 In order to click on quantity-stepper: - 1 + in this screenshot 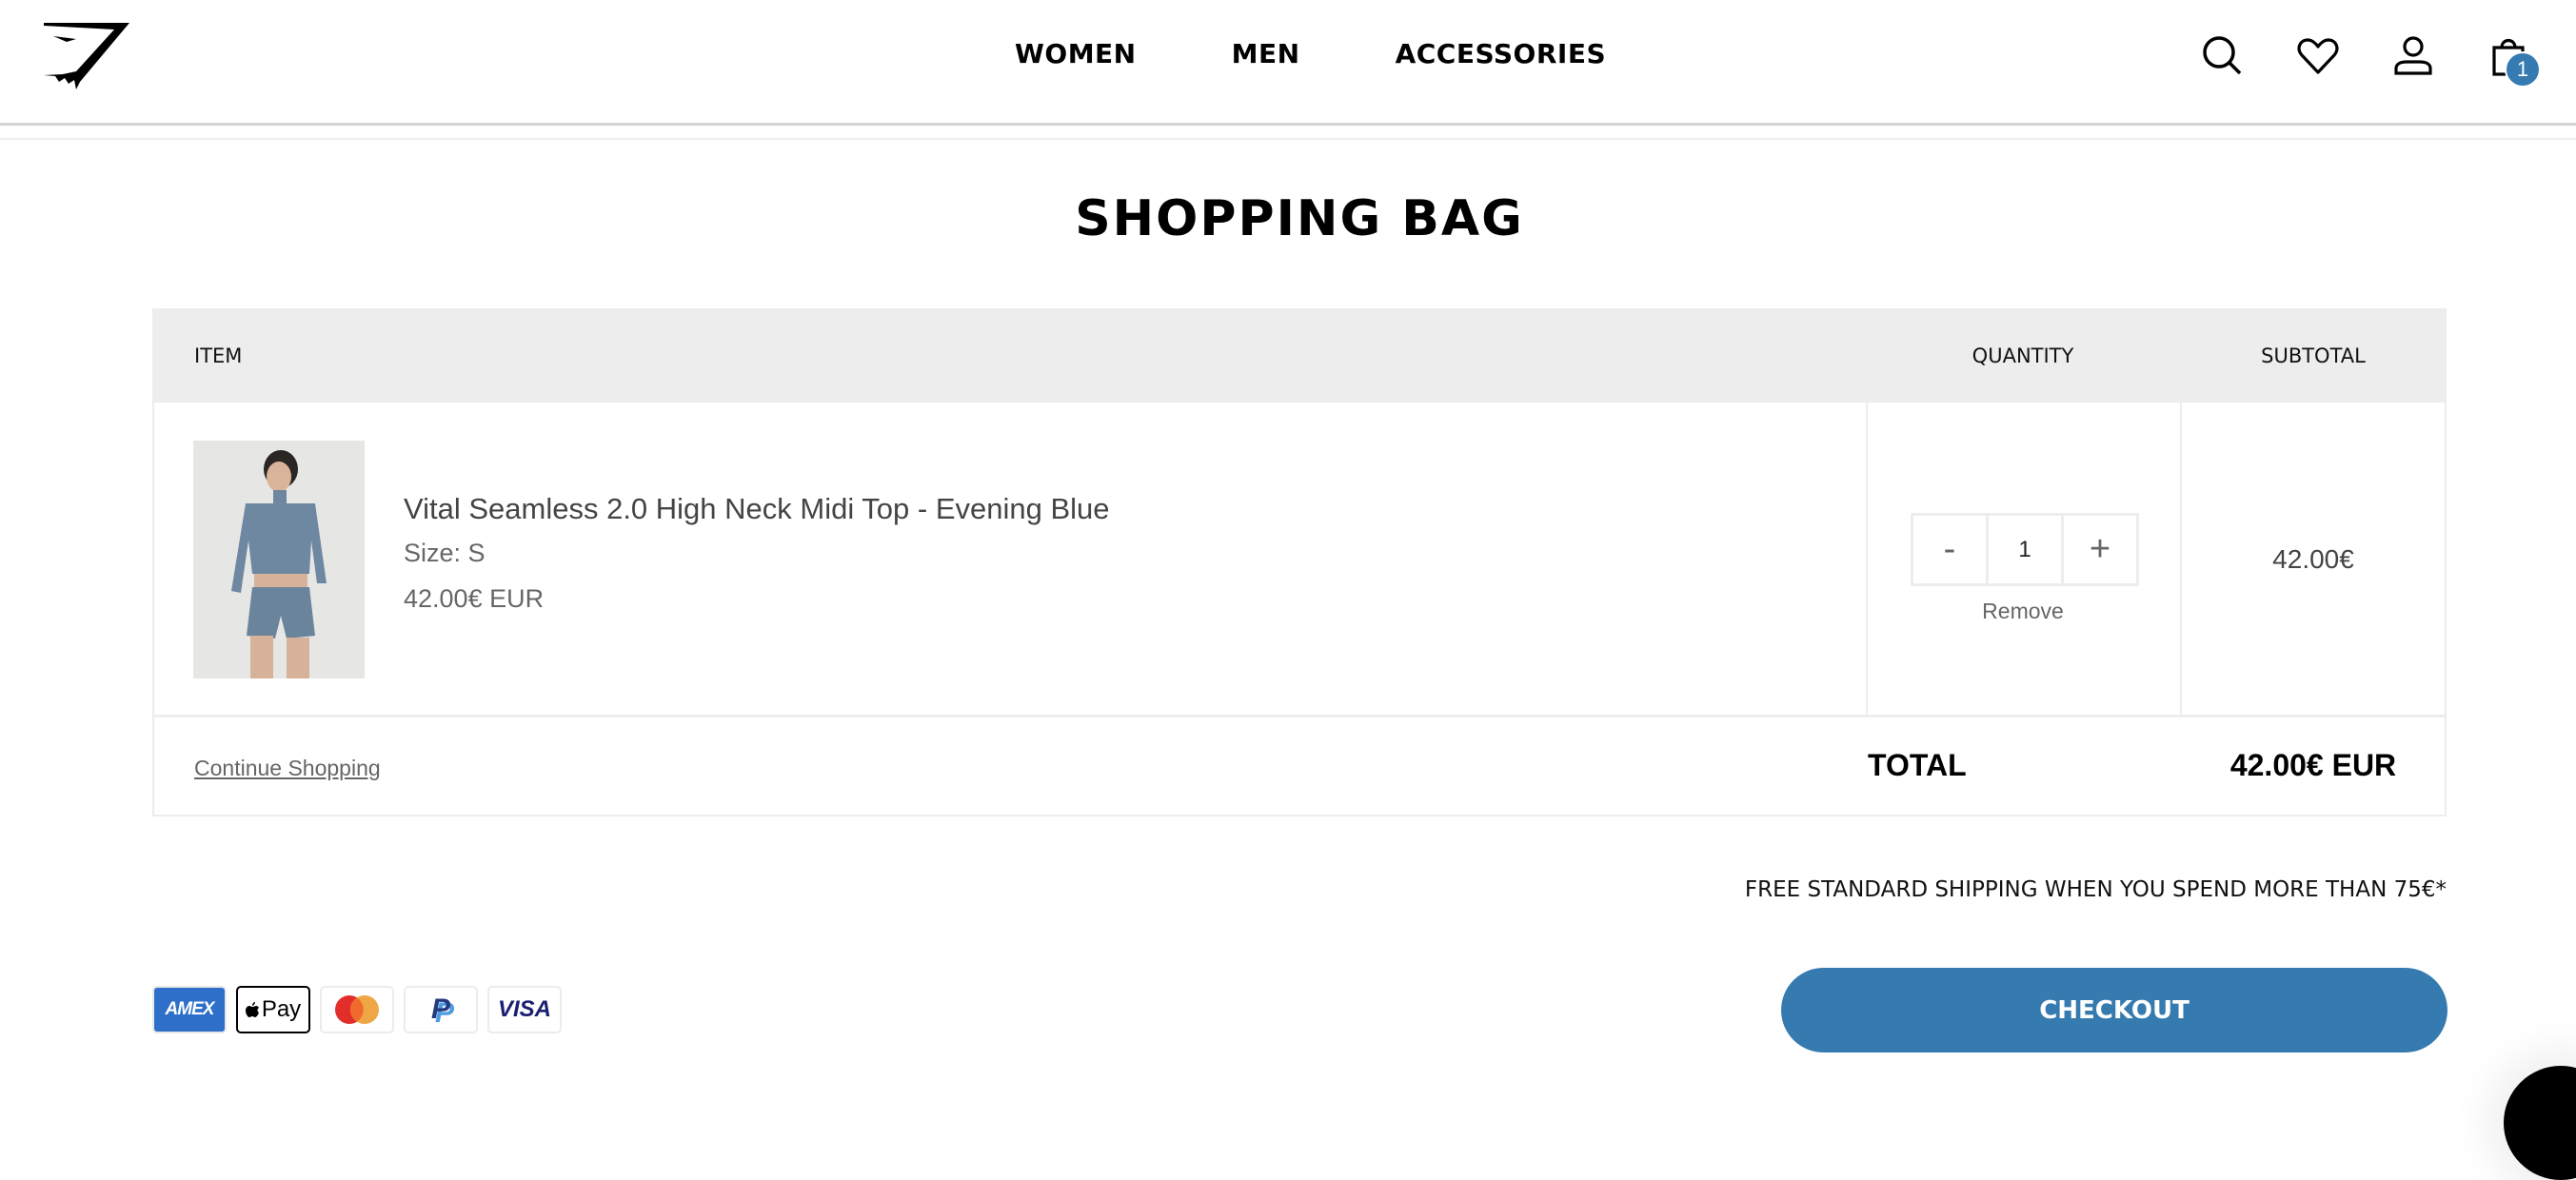, I will do `click(2025, 549)`.